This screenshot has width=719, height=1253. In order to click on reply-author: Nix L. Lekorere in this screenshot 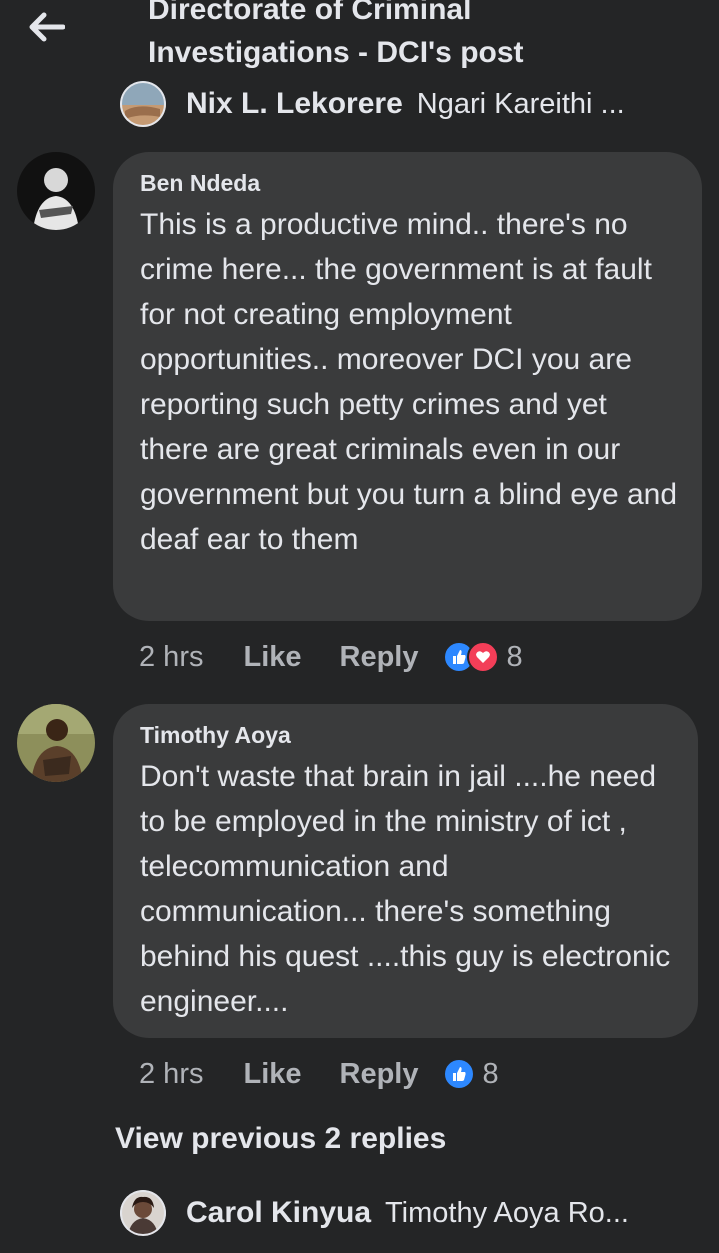, I will do `click(294, 103)`.